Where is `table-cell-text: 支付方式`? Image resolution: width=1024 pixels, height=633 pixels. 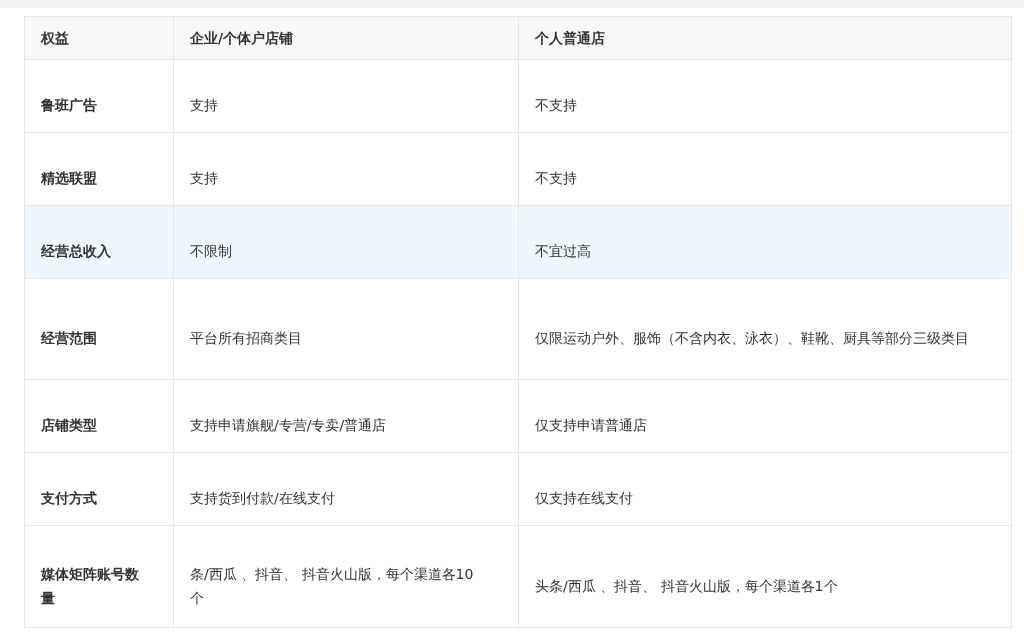
table-cell-text: 支付方式 is located at coordinates (69, 498).